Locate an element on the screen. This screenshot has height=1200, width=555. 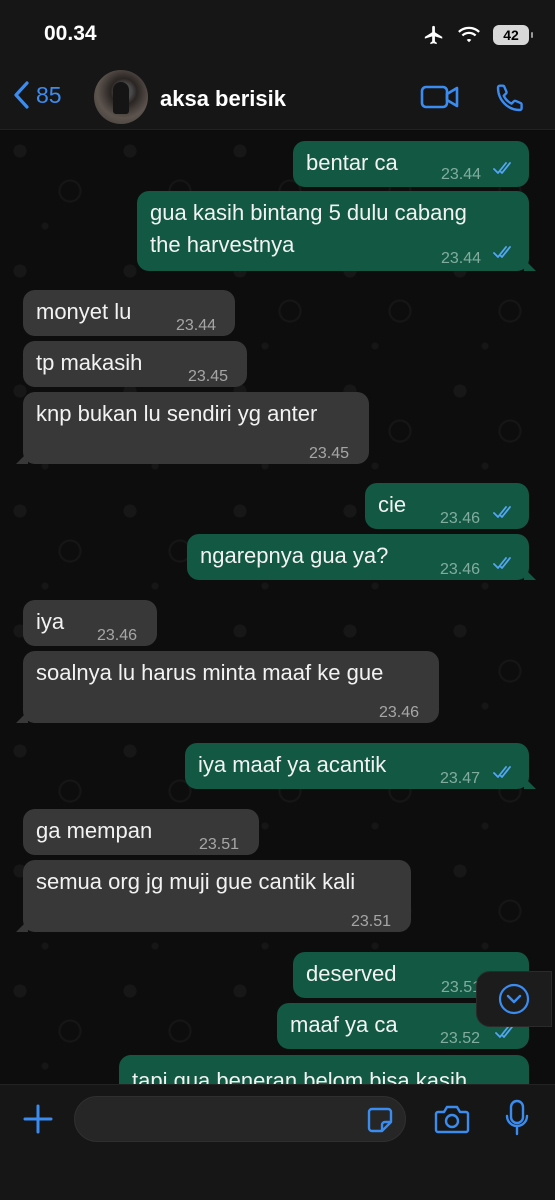
message-text: soalnya lu harus minta maaf ke gue is located at coordinates (210, 672).